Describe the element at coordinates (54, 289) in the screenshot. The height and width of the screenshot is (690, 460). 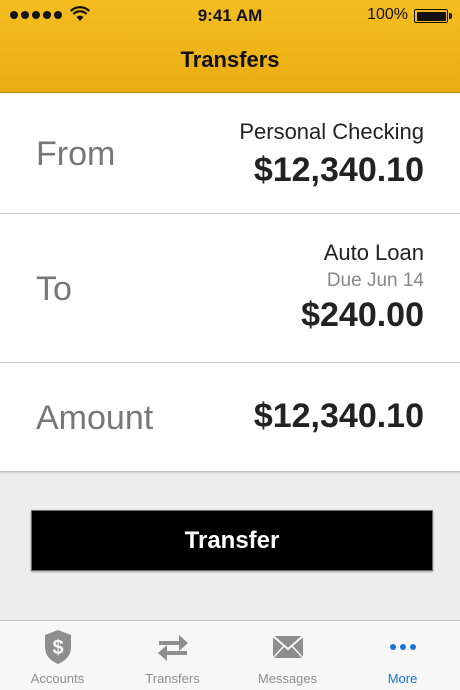
I see `to-label: To` at that location.